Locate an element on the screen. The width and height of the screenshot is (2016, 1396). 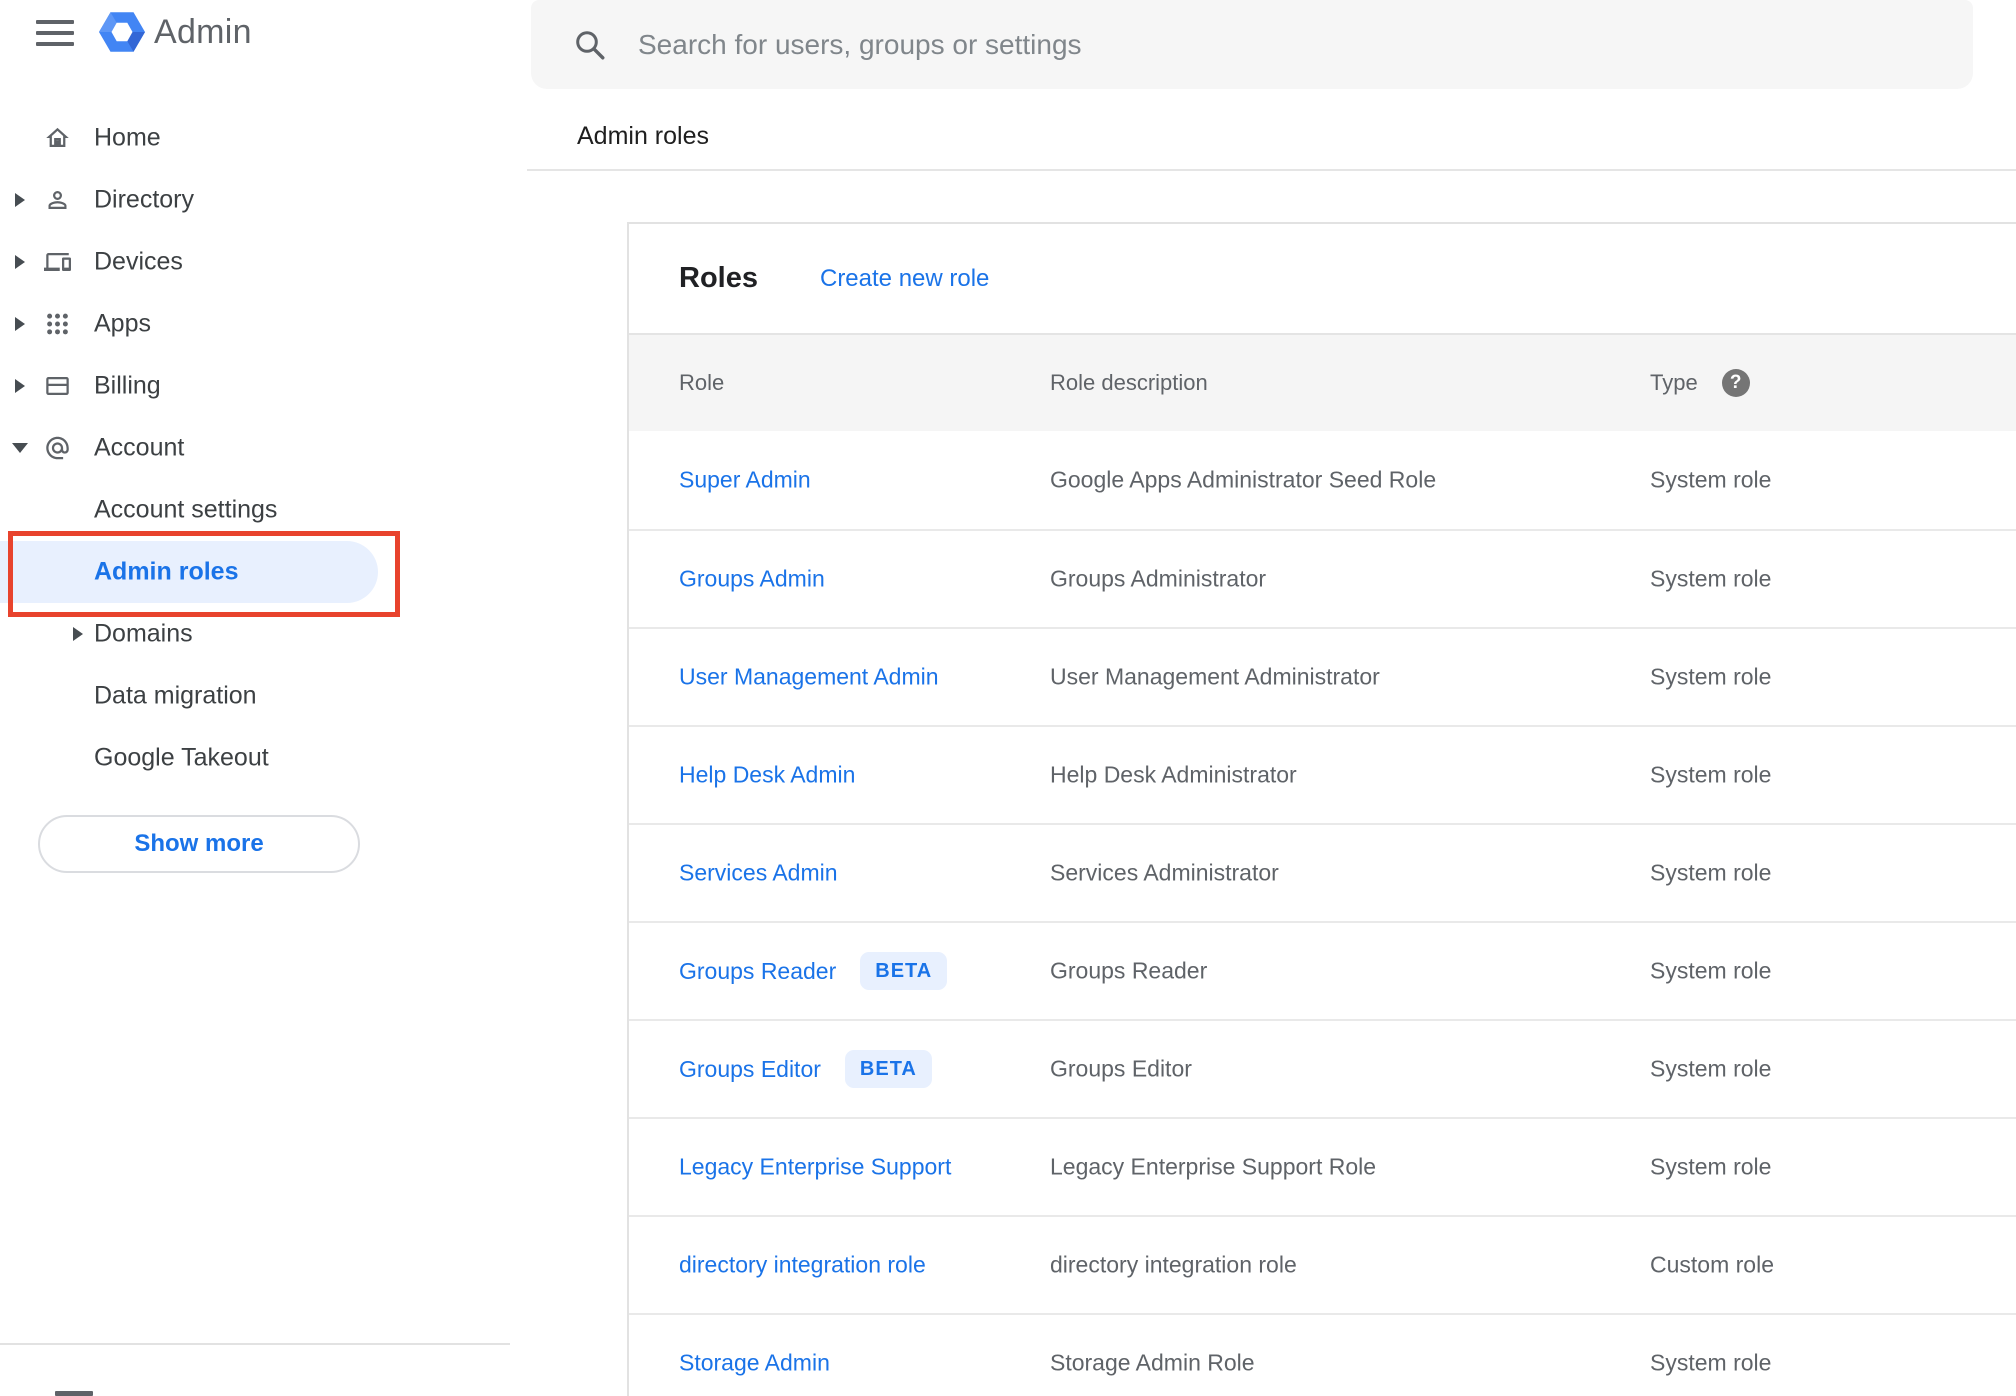
role-description: User Management Administrator is located at coordinates (1215, 676).